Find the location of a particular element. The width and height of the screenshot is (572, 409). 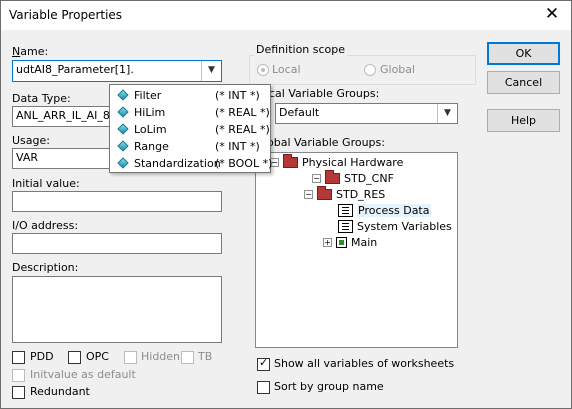

local-groups-value: Default is located at coordinates (299, 112).